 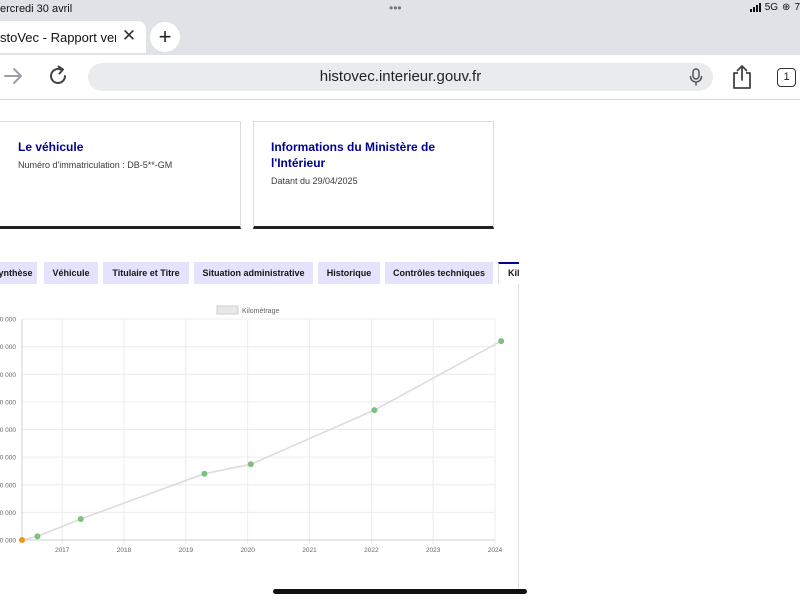 I want to click on vehicle-registration: Numéro d'immatriculation : DB-5**-GM, so click(x=95, y=165).